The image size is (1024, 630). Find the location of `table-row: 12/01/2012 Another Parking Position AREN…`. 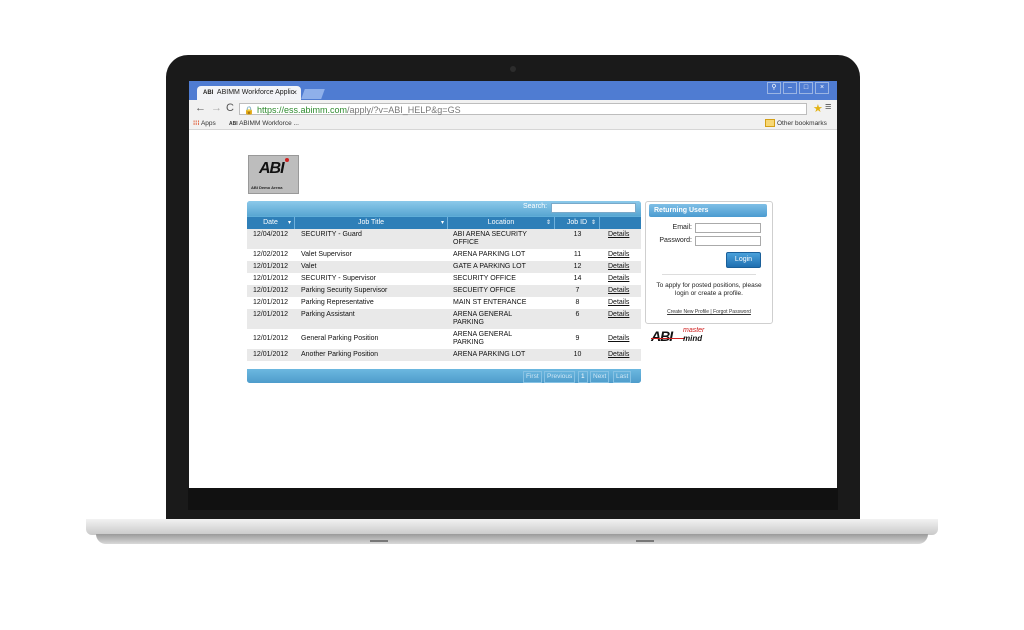

table-row: 12/01/2012 Another Parking Position AREN… is located at coordinates (444, 355).